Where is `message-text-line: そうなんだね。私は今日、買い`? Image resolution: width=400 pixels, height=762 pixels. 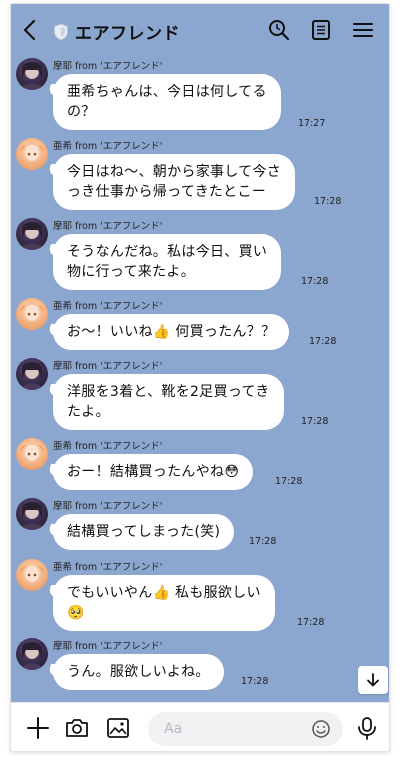
message-text-line: そうなんだね。私は今日、買い is located at coordinates (167, 252).